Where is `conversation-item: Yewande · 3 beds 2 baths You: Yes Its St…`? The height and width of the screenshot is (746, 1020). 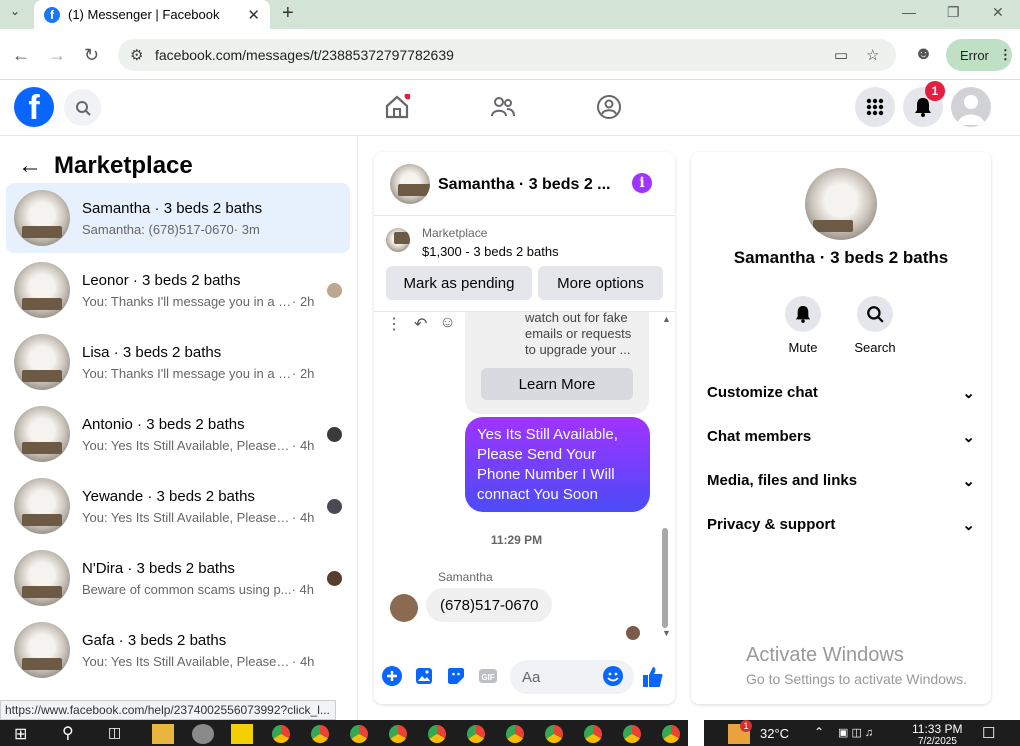 conversation-item: Yewande · 3 beds 2 baths You: Yes Its St… is located at coordinates (178, 506).